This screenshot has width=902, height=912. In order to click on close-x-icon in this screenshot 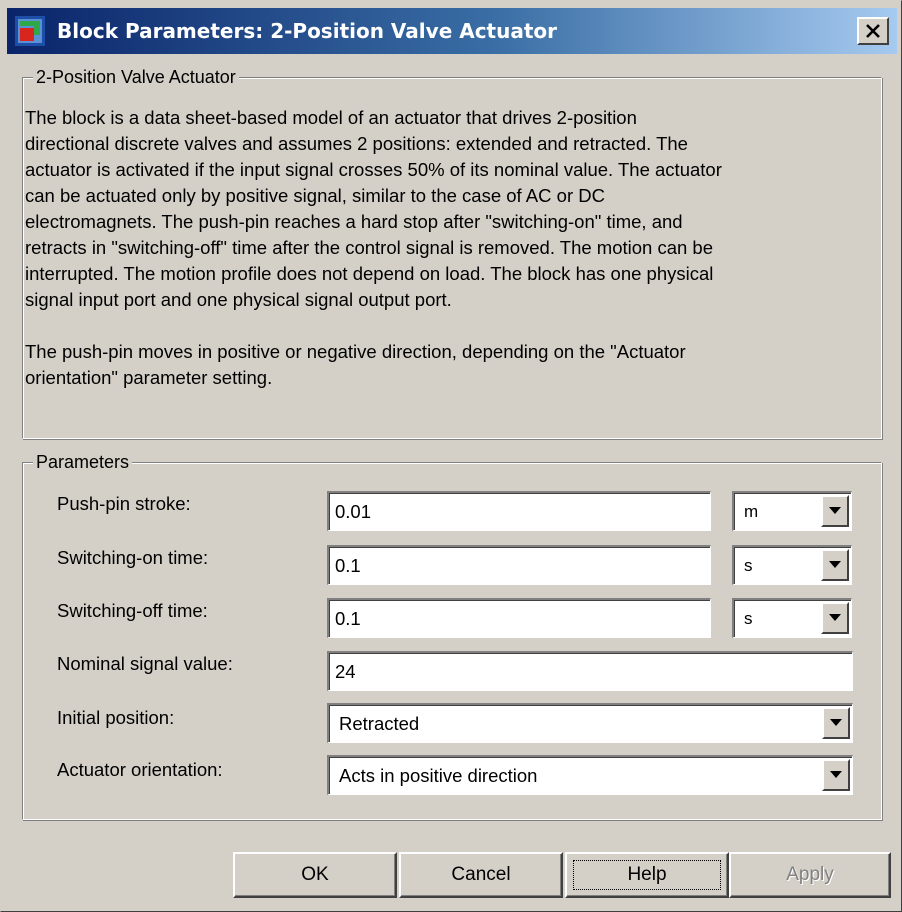, I will do `click(873, 31)`.